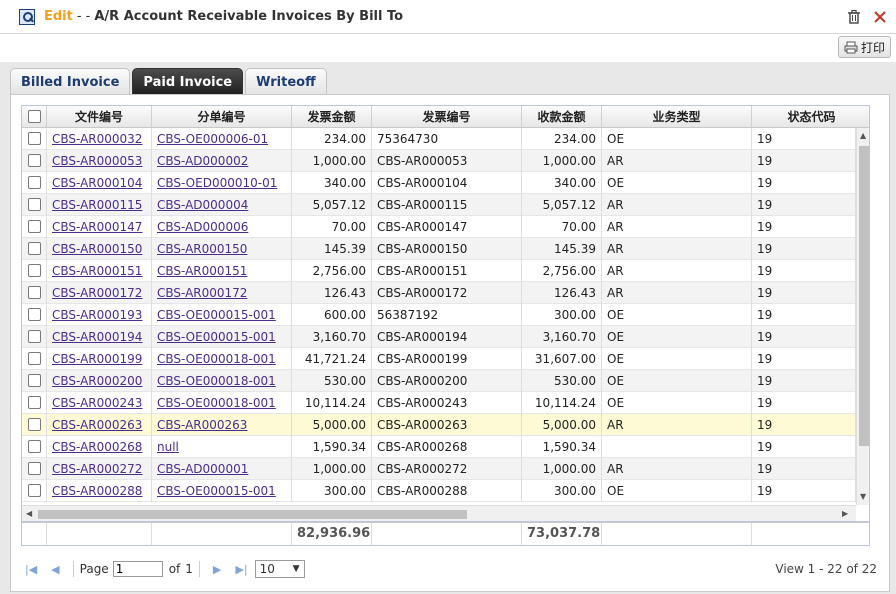 This screenshot has height=594, width=896. I want to click on doc-no-link: CBS-AR000288, so click(97, 491).